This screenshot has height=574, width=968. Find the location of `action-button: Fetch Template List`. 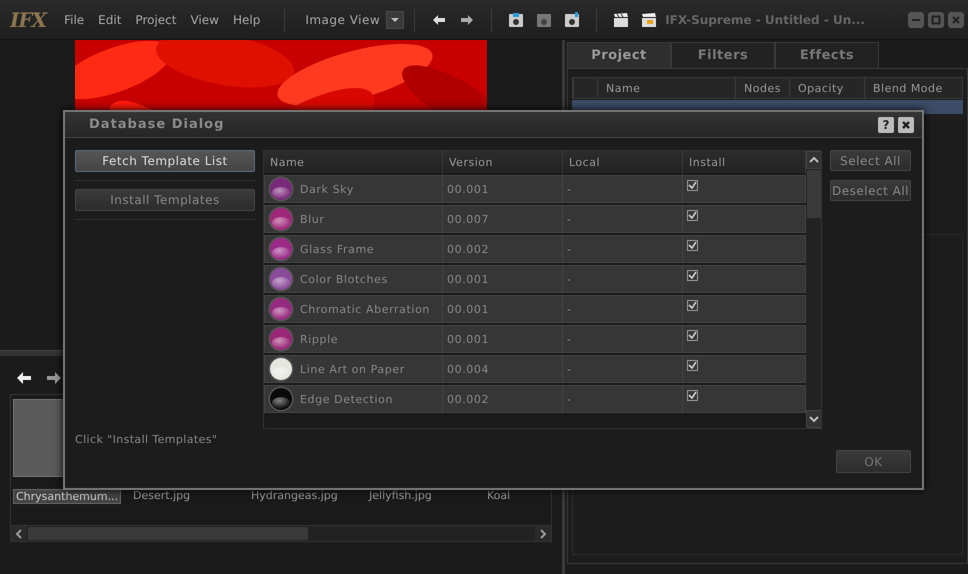

action-button: Fetch Template List is located at coordinates (165, 161).